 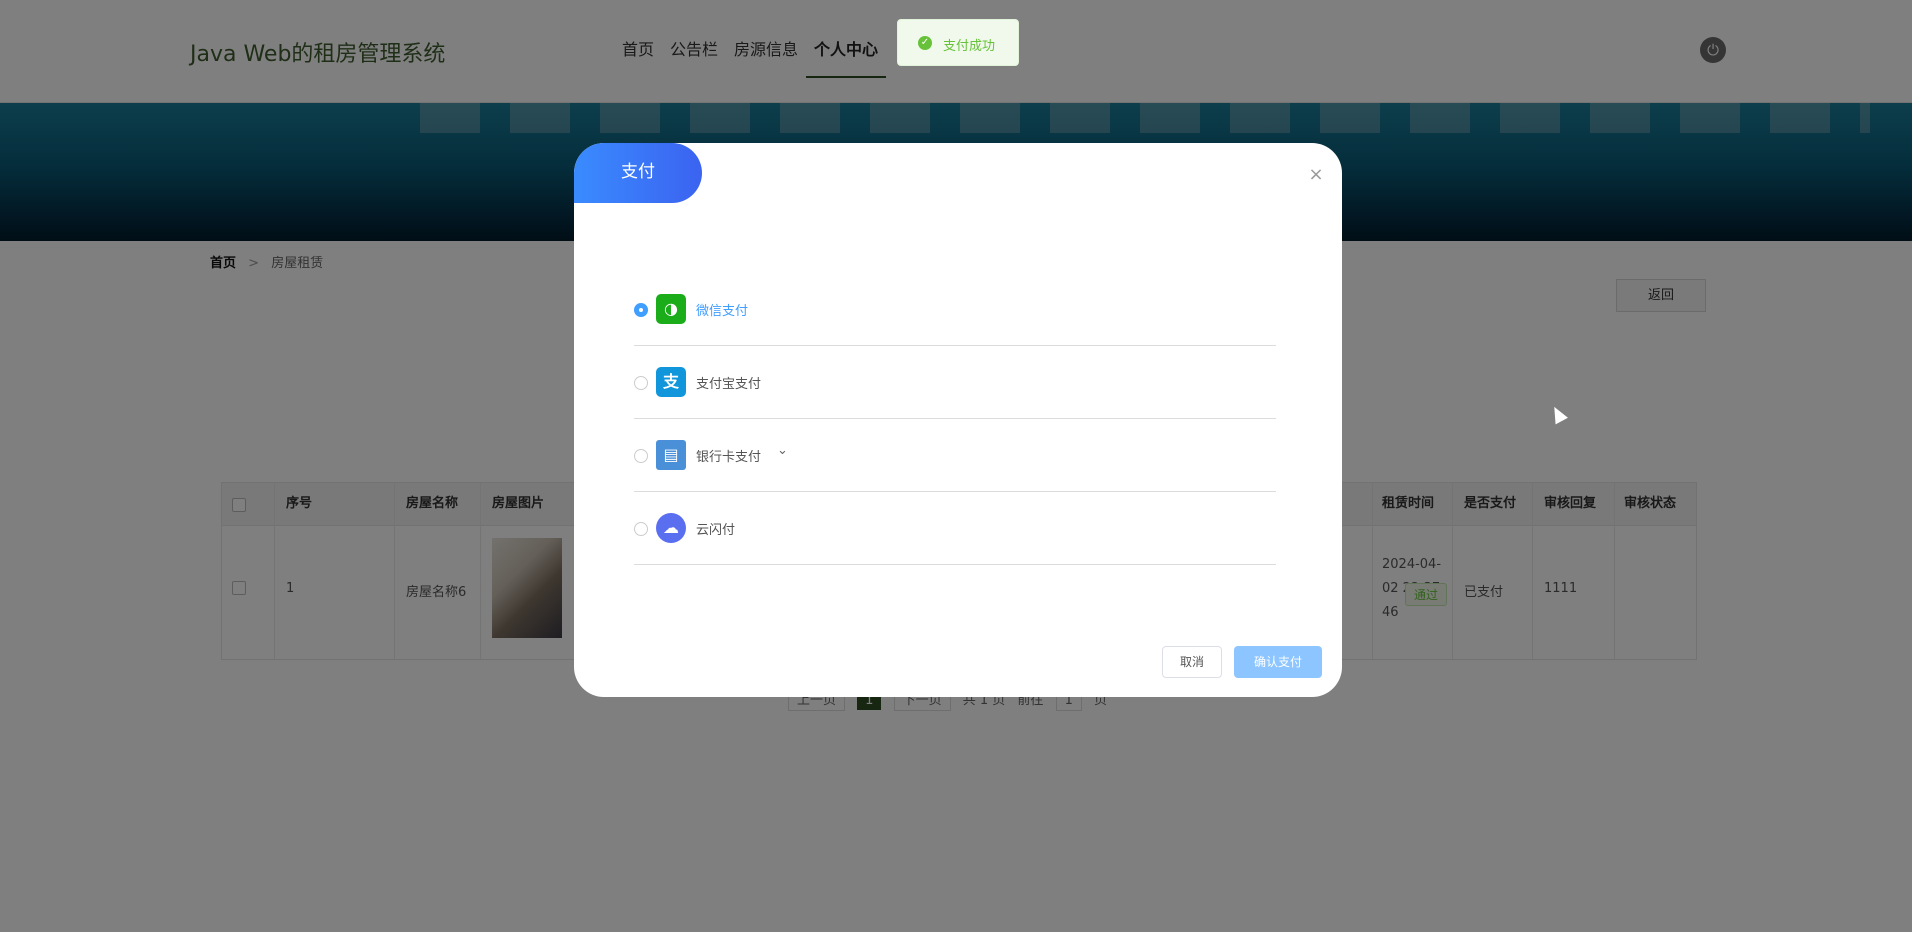 What do you see at coordinates (641, 456) in the screenshot?
I see `radio-bank-card` at bounding box center [641, 456].